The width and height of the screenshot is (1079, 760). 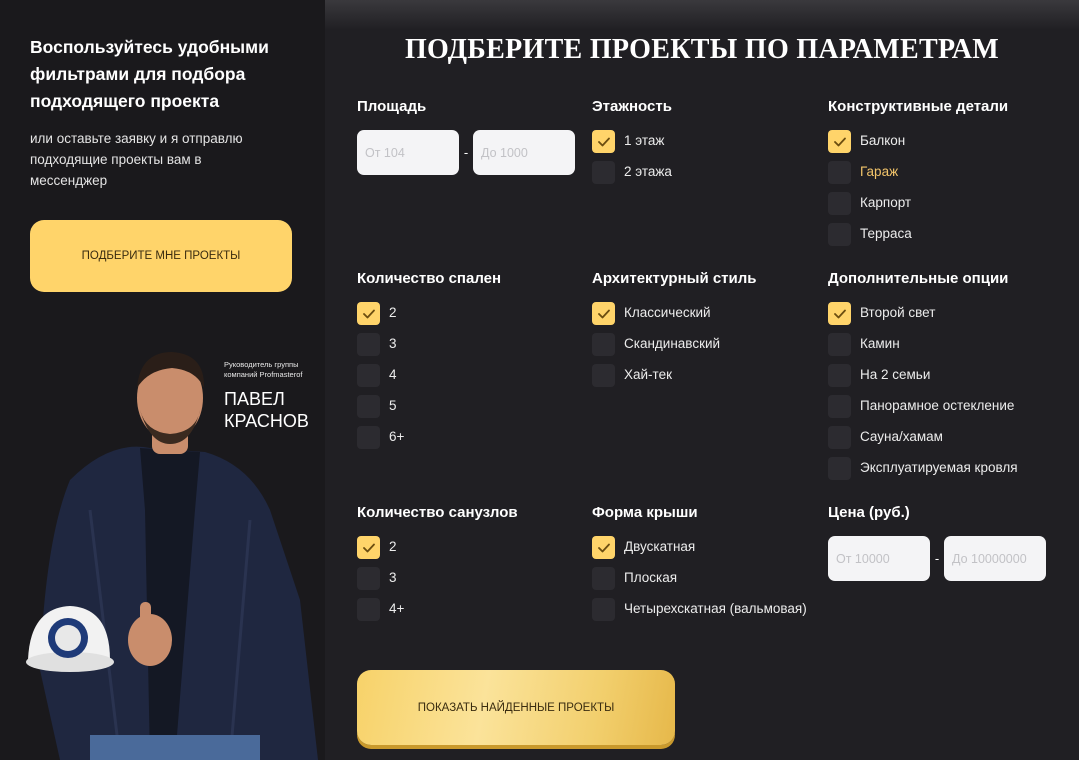 I want to click on option-label: Балкон, so click(x=883, y=140).